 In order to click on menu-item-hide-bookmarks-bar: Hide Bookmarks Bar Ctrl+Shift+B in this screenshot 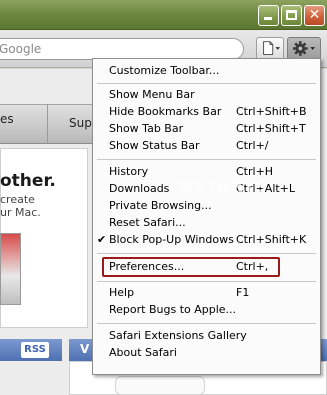, I will do `click(206, 112)`.